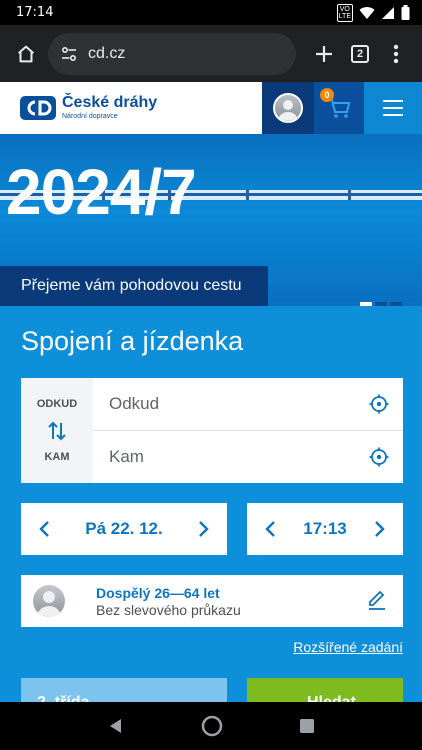 Image resolution: width=422 pixels, height=750 pixels. I want to click on site-header: České dráhy Národní dopravce 0, so click(211, 108).